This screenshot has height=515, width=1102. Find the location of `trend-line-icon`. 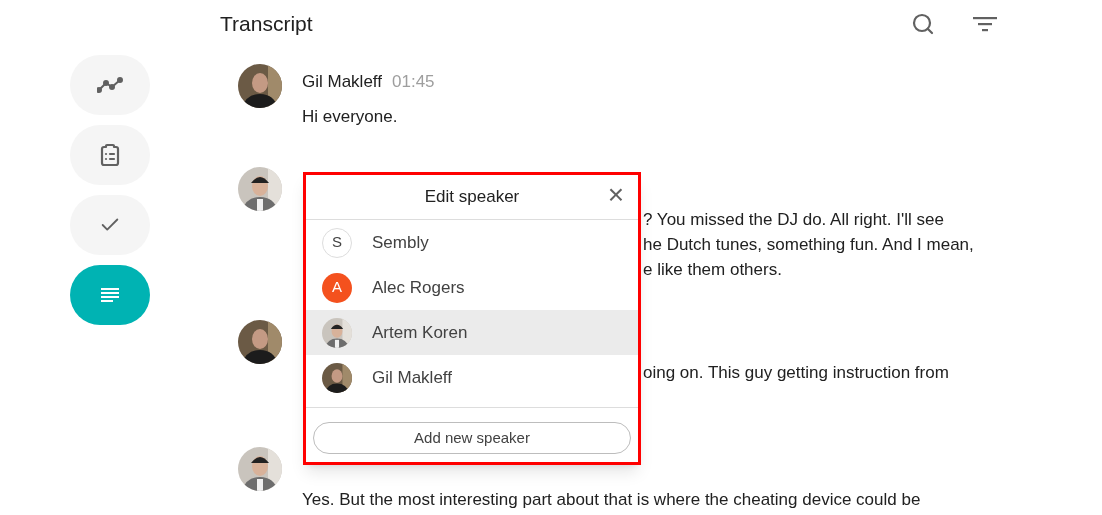

trend-line-icon is located at coordinates (110, 85).